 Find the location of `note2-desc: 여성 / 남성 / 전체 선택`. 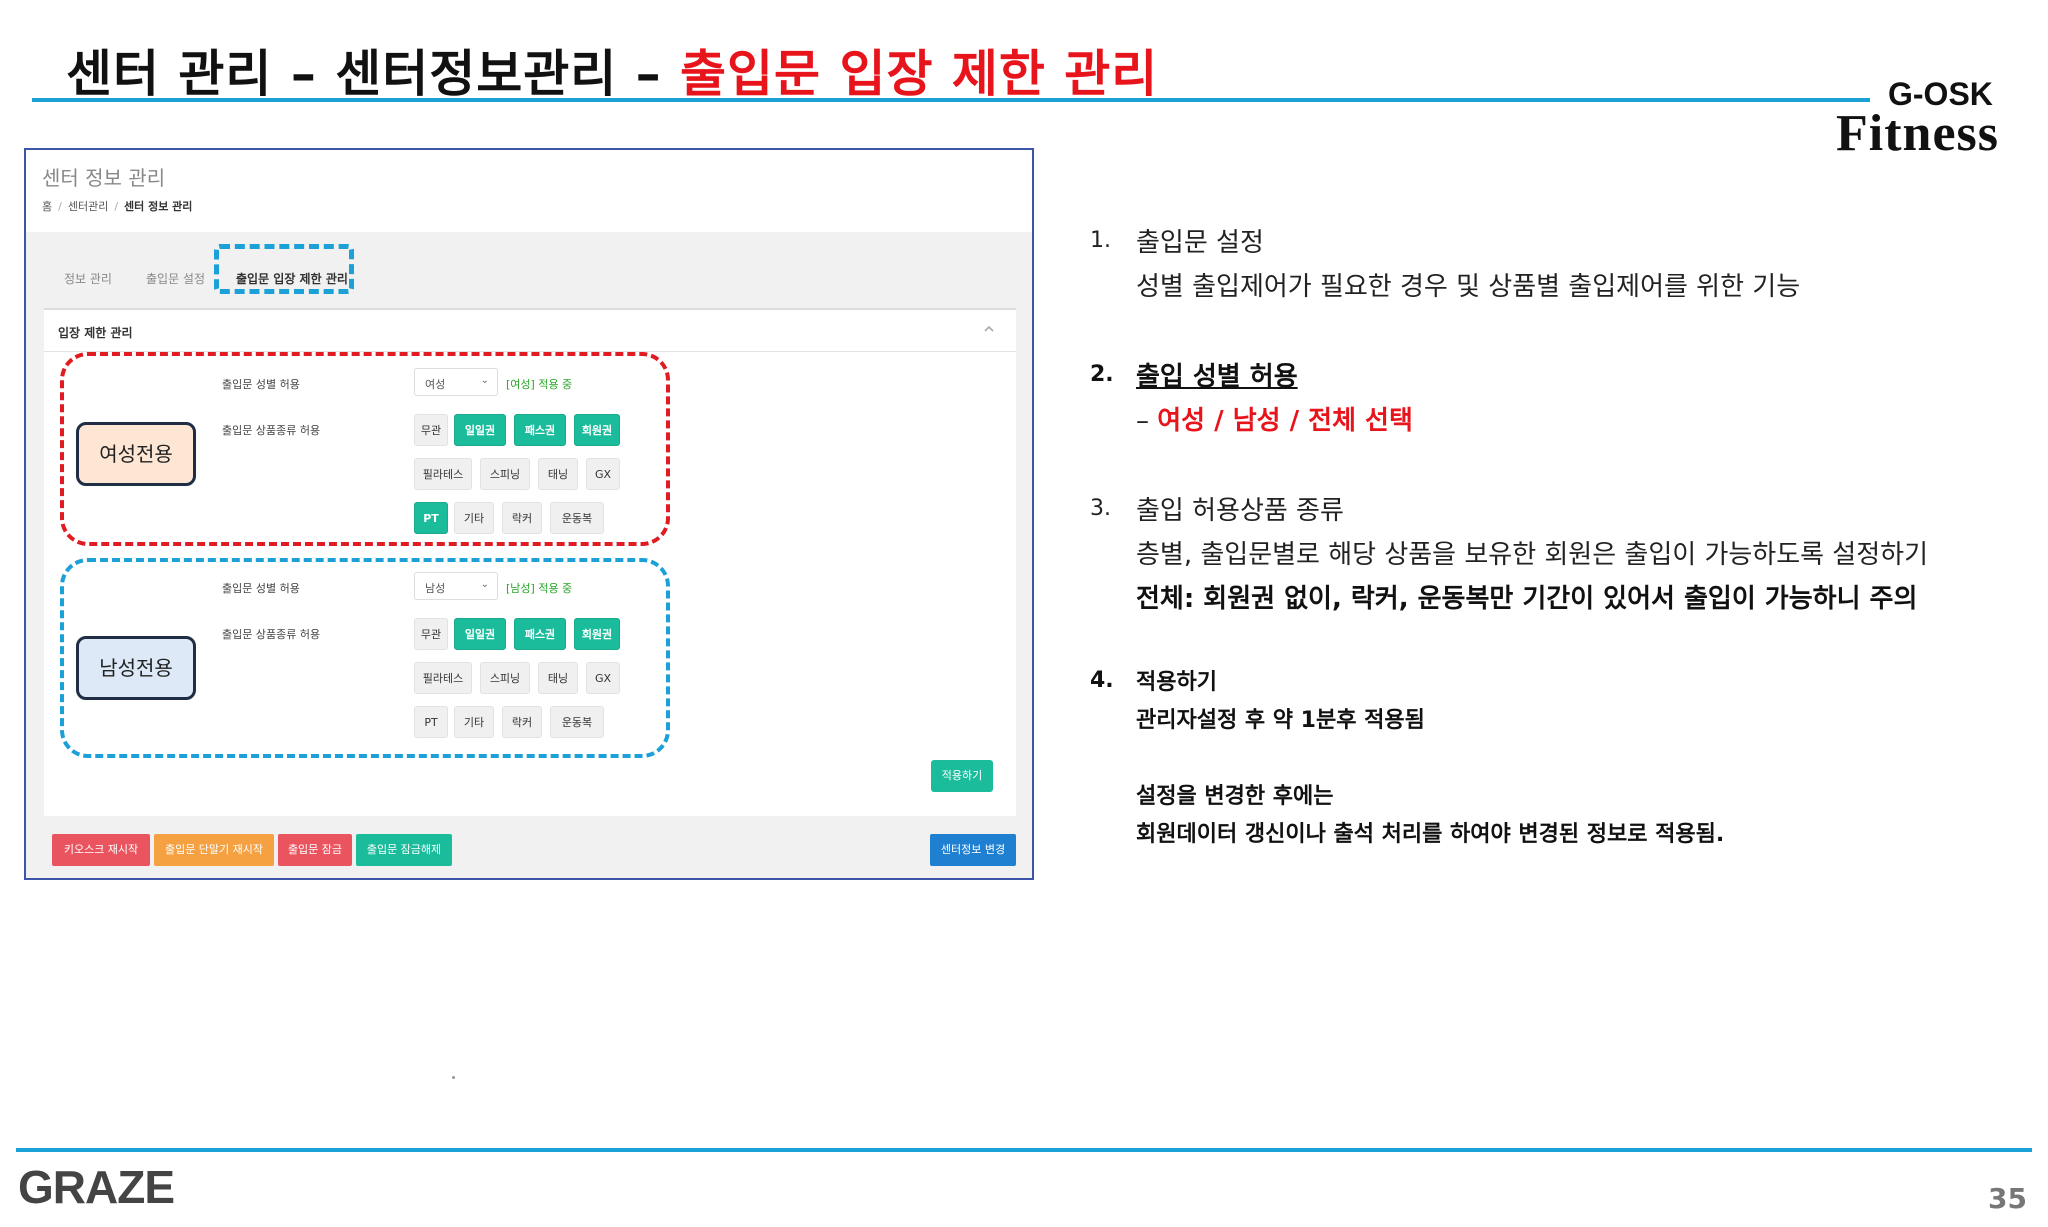

note2-desc: 여성 / 남성 / 전체 선택 is located at coordinates (1285, 421).